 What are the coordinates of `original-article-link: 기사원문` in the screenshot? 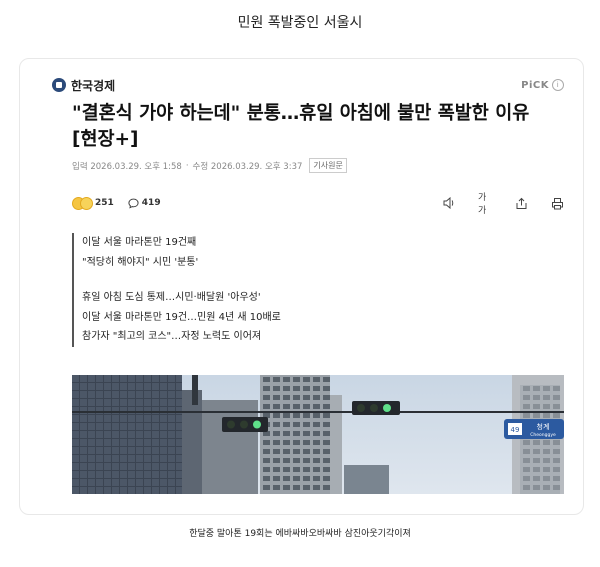 It's located at (328, 165).